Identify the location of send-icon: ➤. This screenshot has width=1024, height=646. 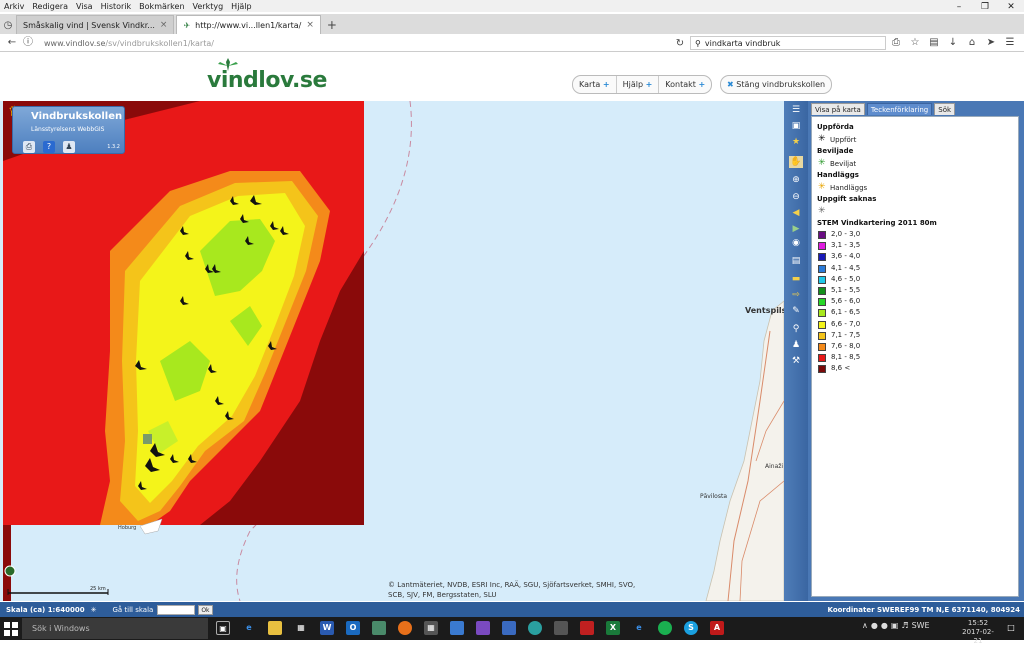
(991, 43).